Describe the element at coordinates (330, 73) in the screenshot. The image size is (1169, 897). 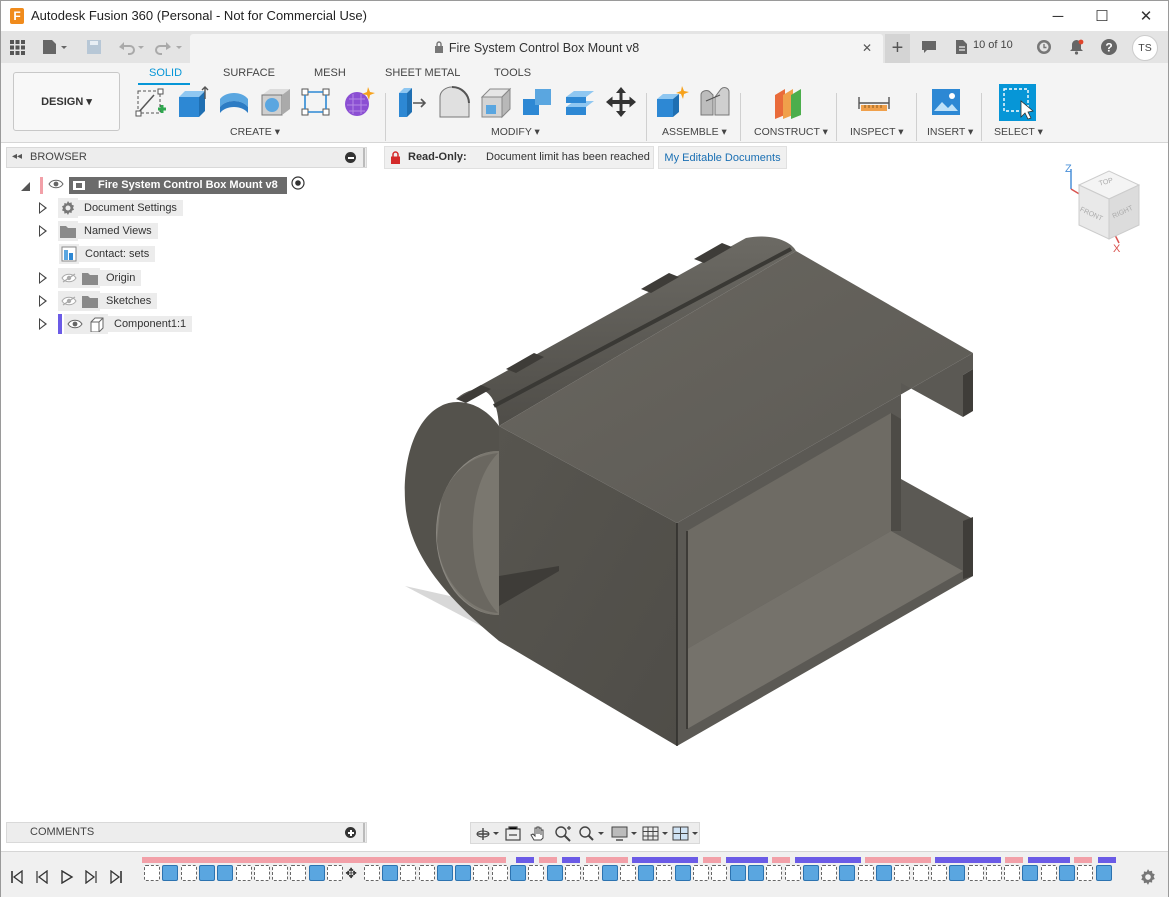
I see `tab-mesh: MESH` at that location.